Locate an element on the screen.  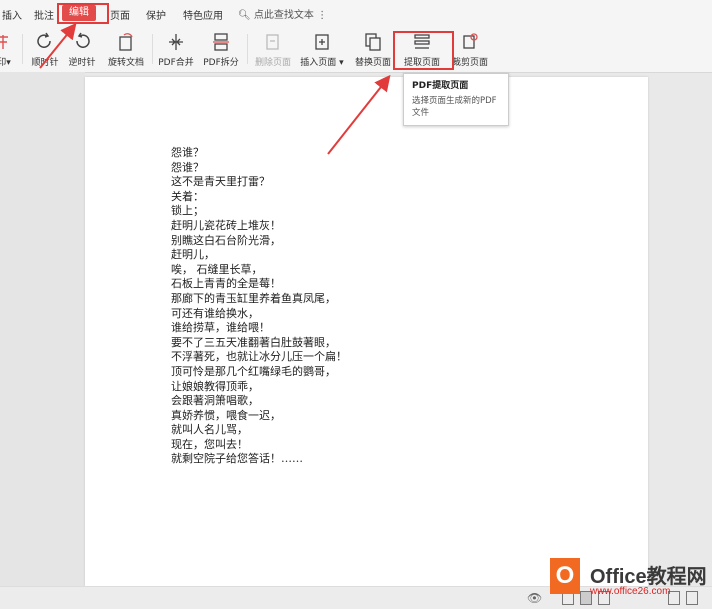
menu-features: 特色应用 is located at coordinates (203, 14).